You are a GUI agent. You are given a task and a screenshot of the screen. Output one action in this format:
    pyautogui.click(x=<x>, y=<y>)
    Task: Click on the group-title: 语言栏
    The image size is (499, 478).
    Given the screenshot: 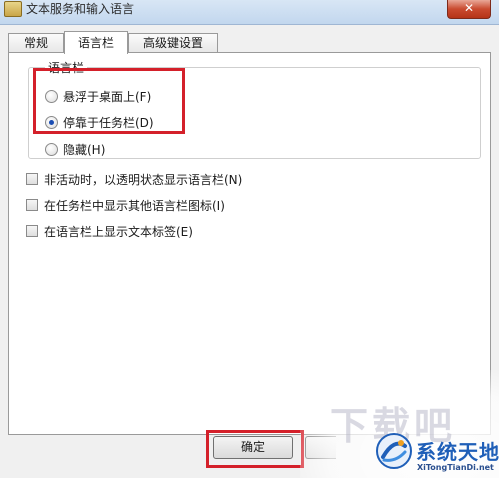 What is the action you would take?
    pyautogui.click(x=66, y=67)
    